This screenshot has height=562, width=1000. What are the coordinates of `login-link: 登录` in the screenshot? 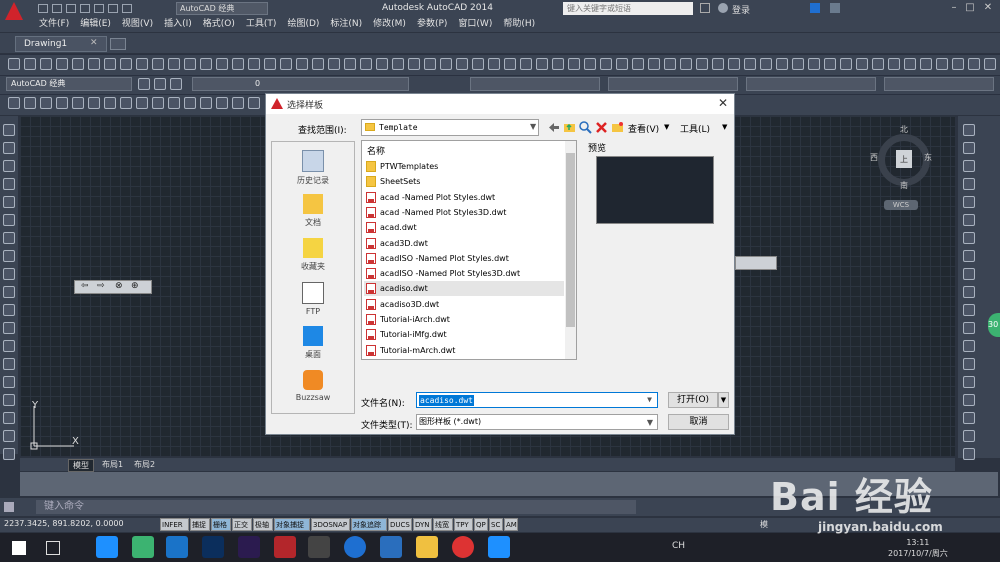 It's located at (741, 9).